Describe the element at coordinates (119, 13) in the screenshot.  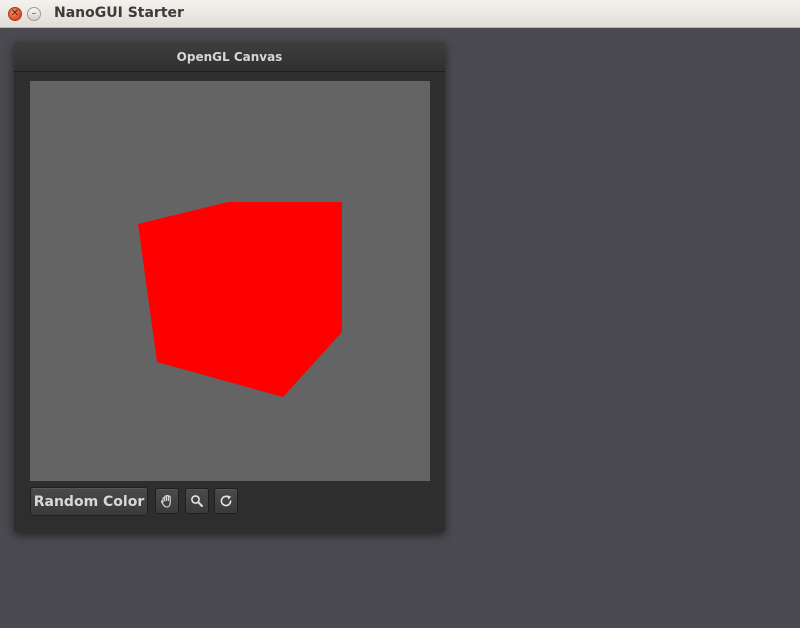
I see `window-title: NanoGUI Starter` at that location.